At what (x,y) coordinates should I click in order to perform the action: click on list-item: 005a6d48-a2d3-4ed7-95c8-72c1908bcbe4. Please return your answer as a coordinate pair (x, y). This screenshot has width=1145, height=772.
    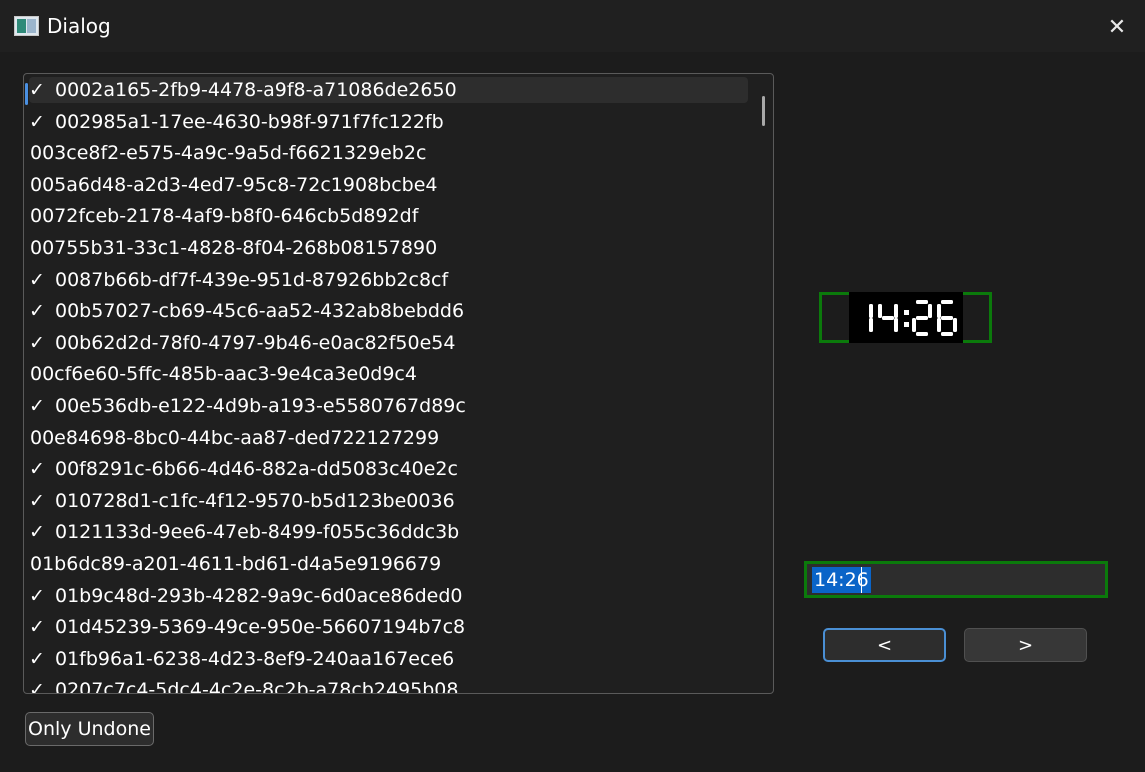
    Looking at the image, I should click on (389, 185).